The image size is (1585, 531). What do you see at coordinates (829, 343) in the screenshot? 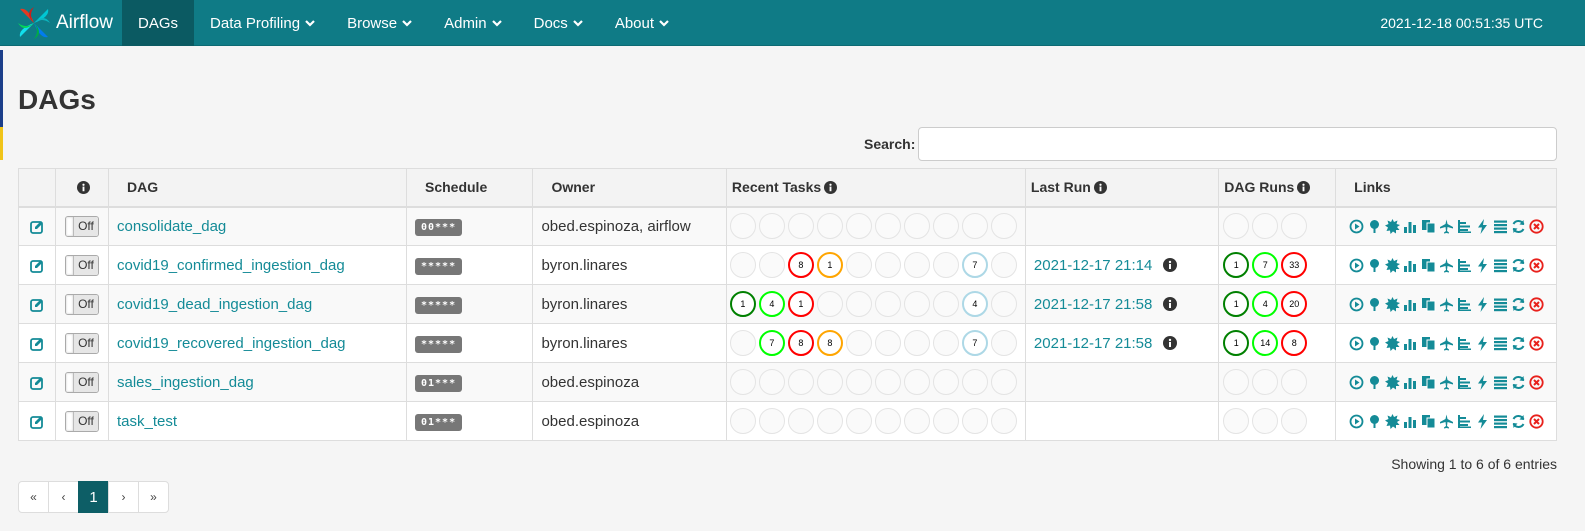
I see `task-state-circle: 8` at bounding box center [829, 343].